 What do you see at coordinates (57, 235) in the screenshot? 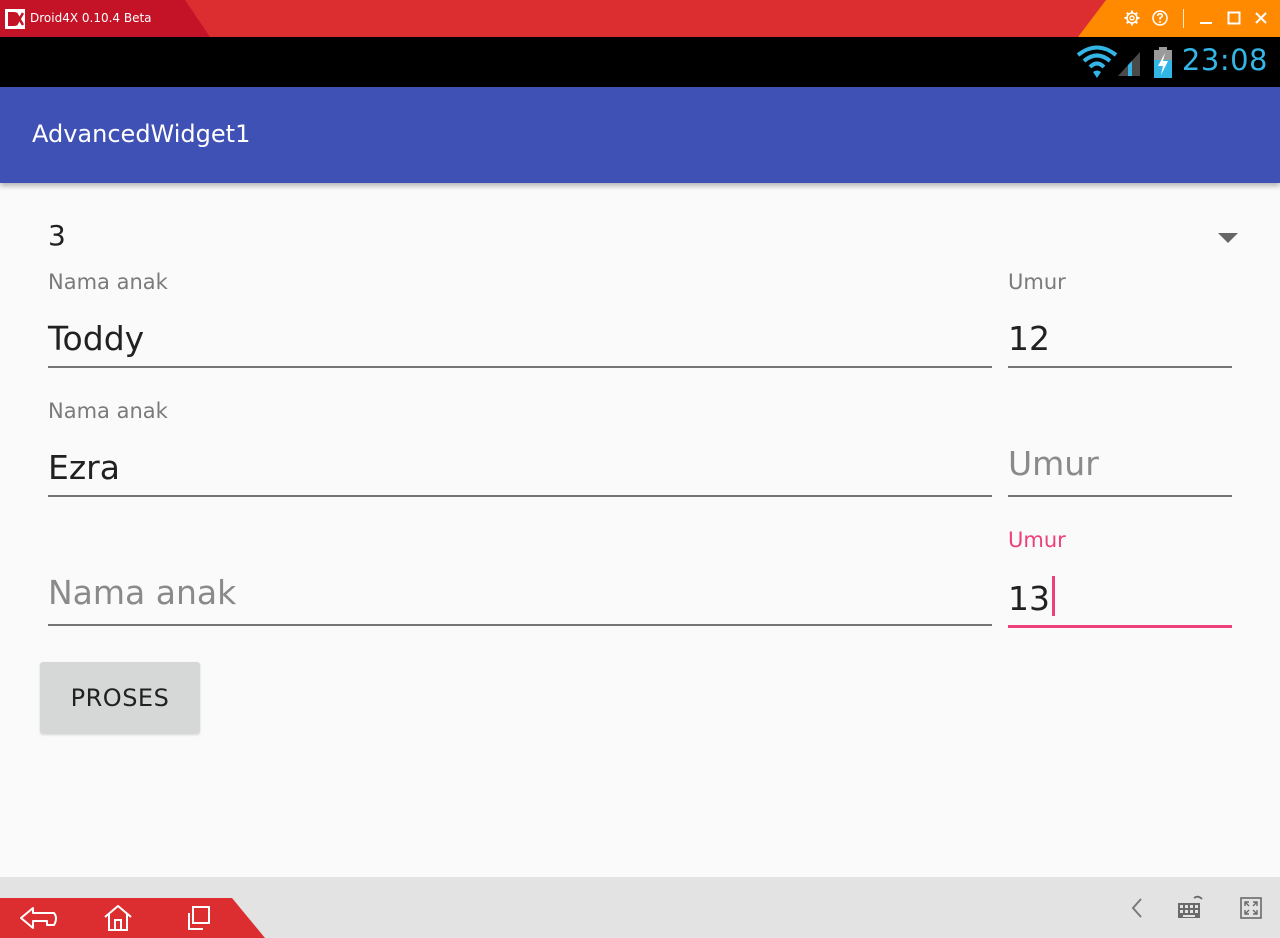
I see `spinner-selected-value: 3` at bounding box center [57, 235].